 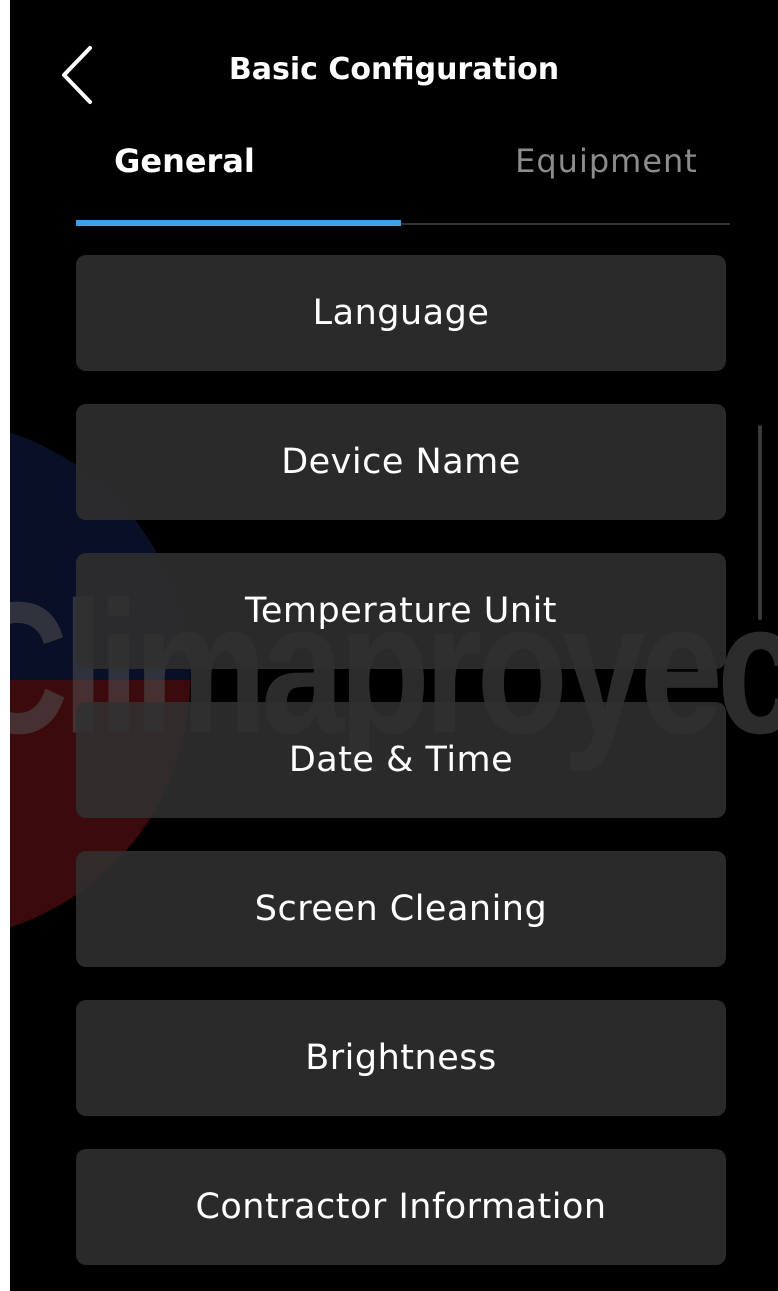 What do you see at coordinates (760, 522) in the screenshot?
I see `scrollbar` at bounding box center [760, 522].